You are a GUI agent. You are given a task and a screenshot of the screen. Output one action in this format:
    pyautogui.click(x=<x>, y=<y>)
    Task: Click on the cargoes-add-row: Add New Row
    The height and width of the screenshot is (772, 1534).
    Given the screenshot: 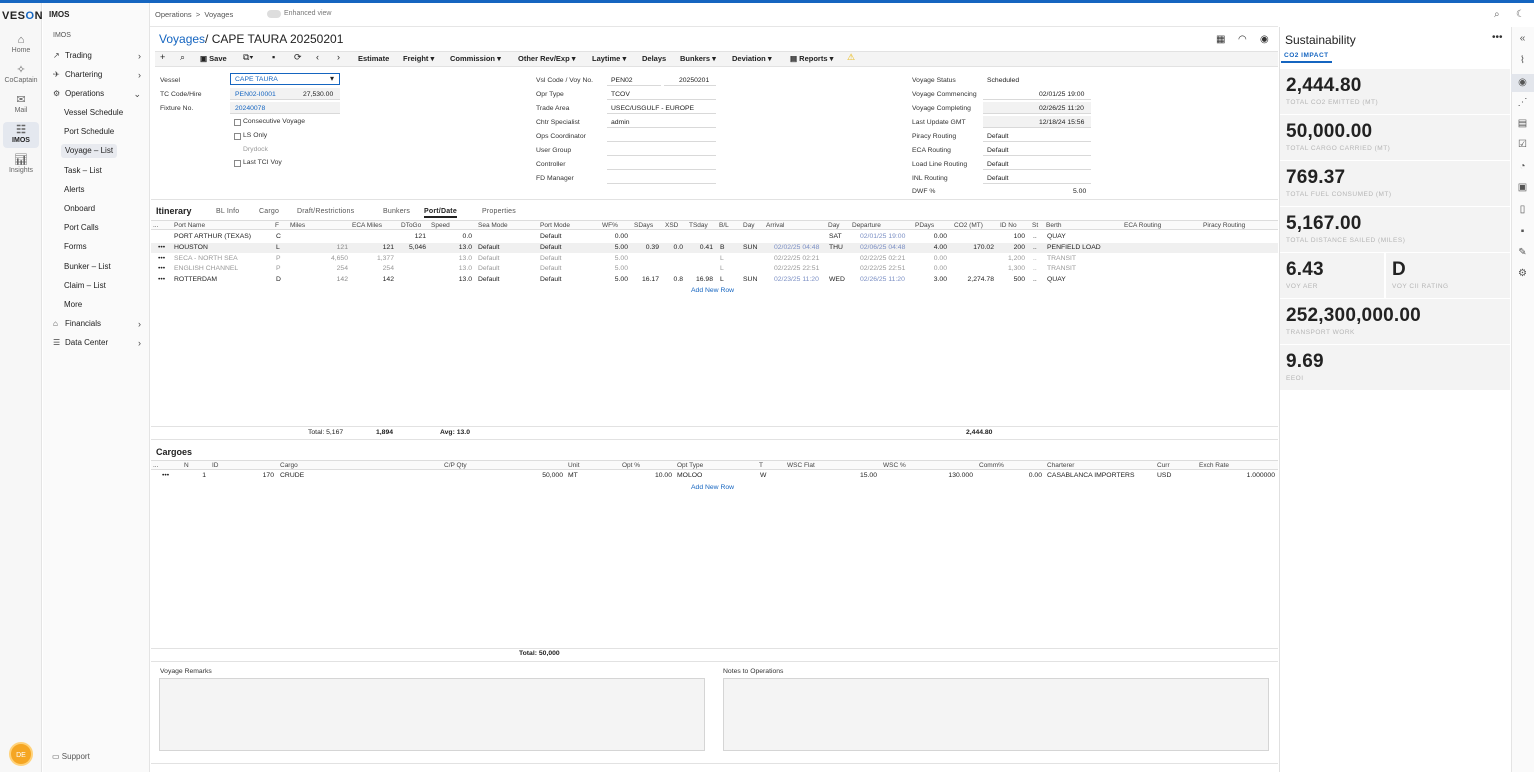 What is the action you would take?
    pyautogui.click(x=712, y=487)
    